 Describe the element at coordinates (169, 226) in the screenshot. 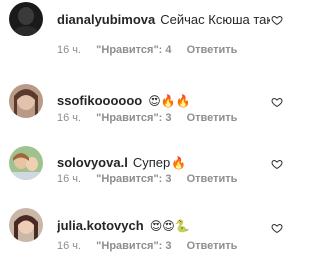

I see `comment-emojis: 😍😍🐍` at that location.